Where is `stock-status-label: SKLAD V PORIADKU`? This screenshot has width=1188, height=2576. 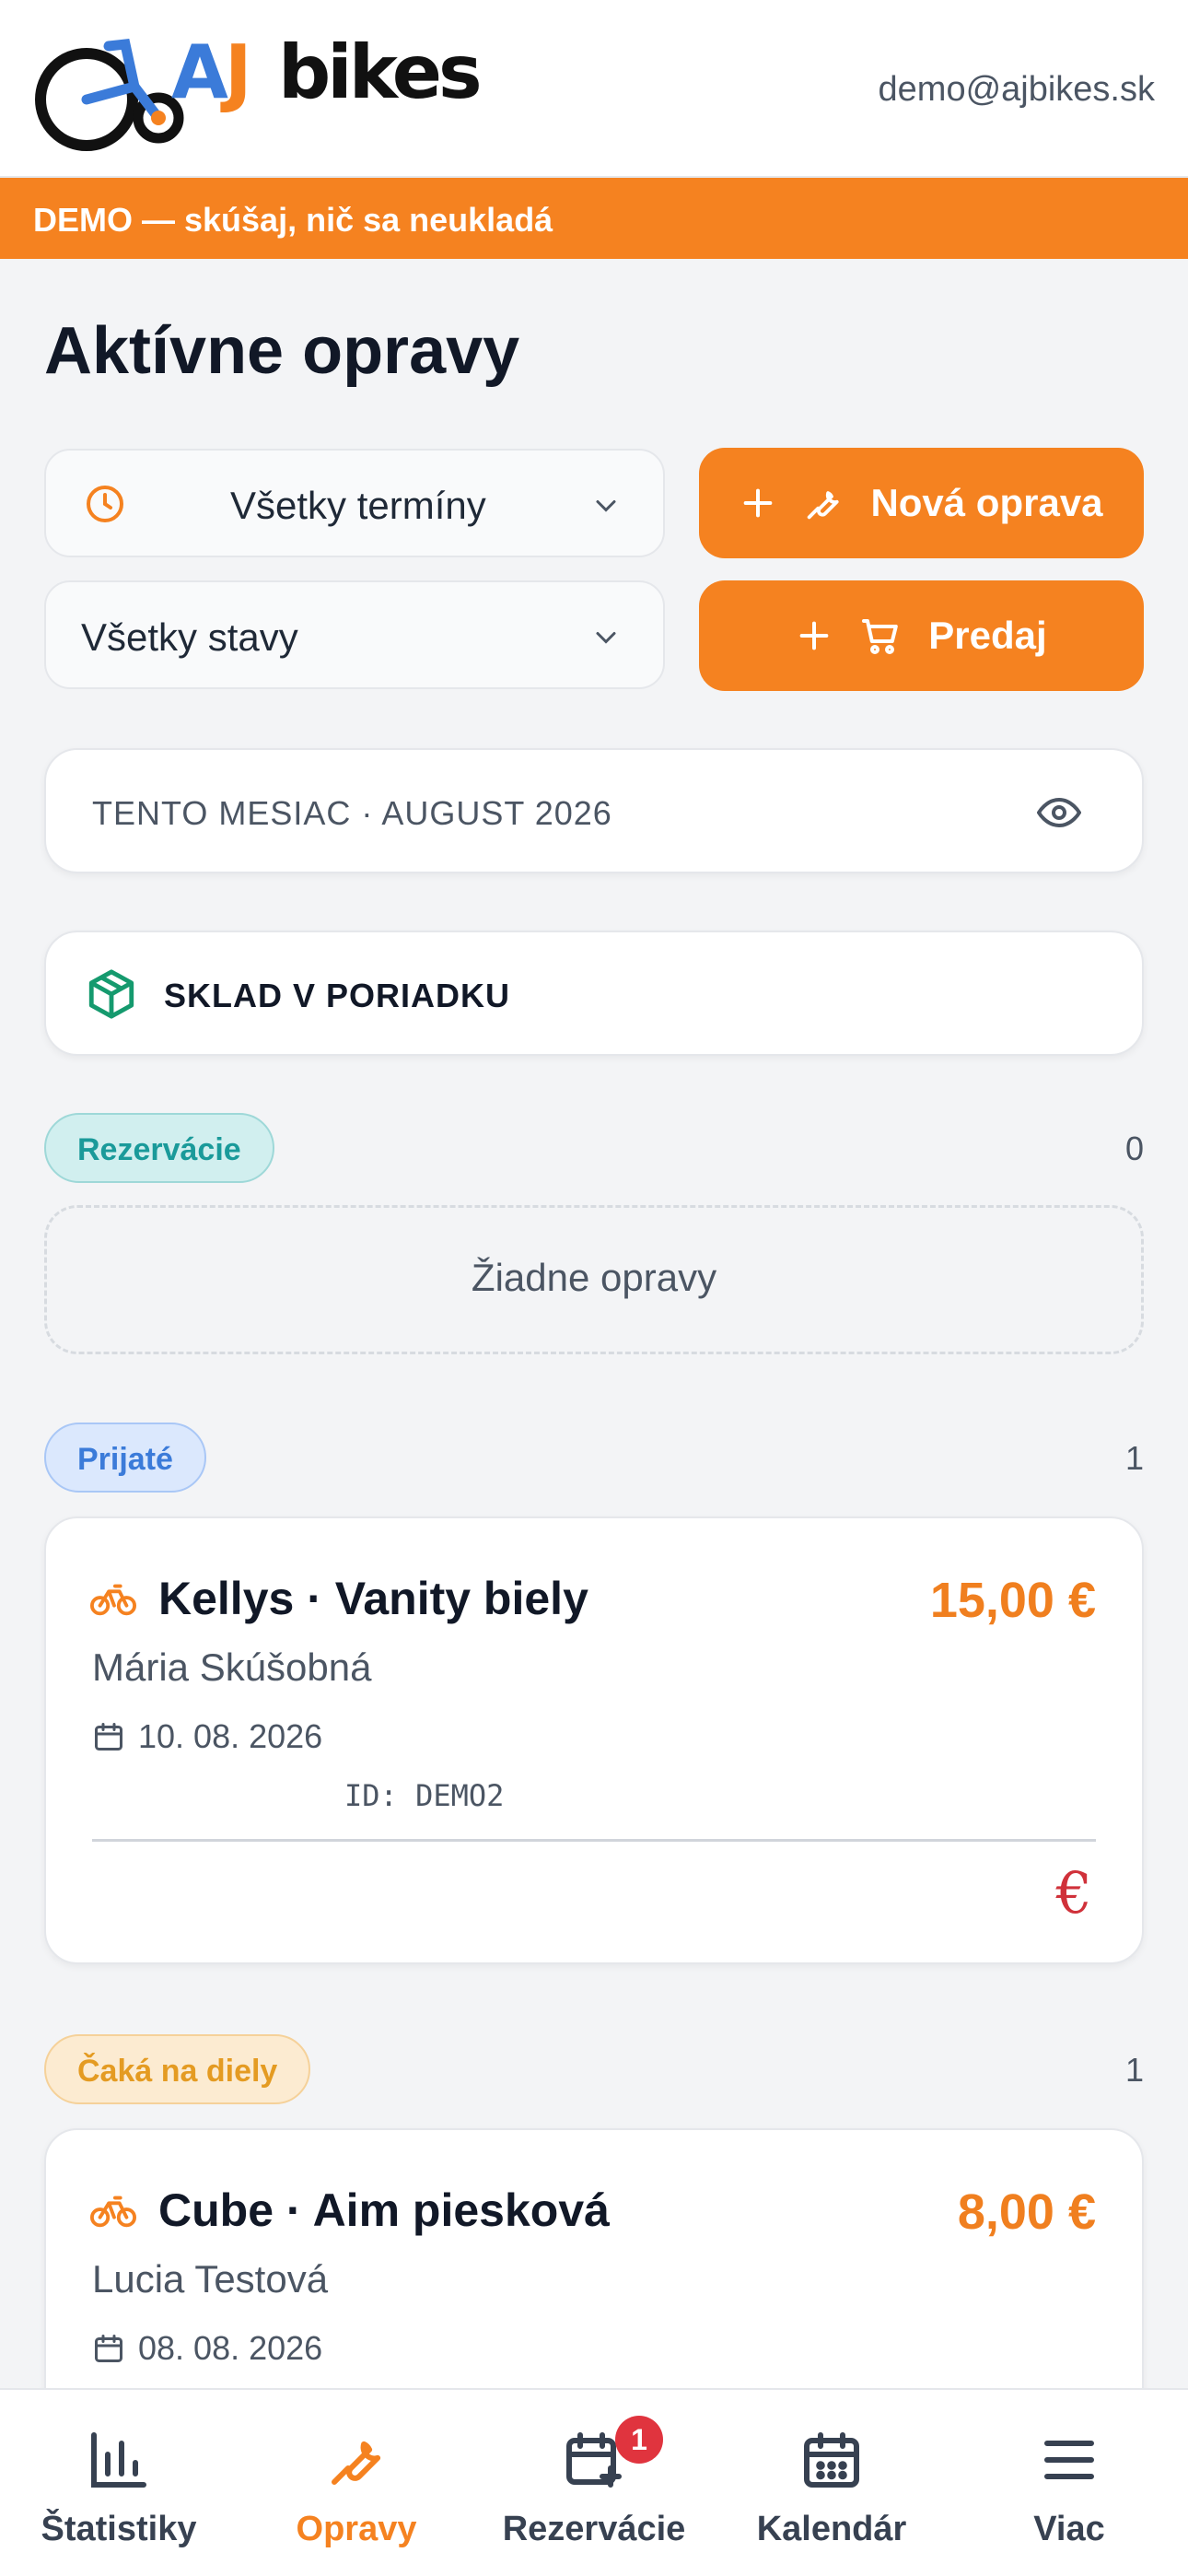 stock-status-label: SKLAD V PORIADKU is located at coordinates (337, 995).